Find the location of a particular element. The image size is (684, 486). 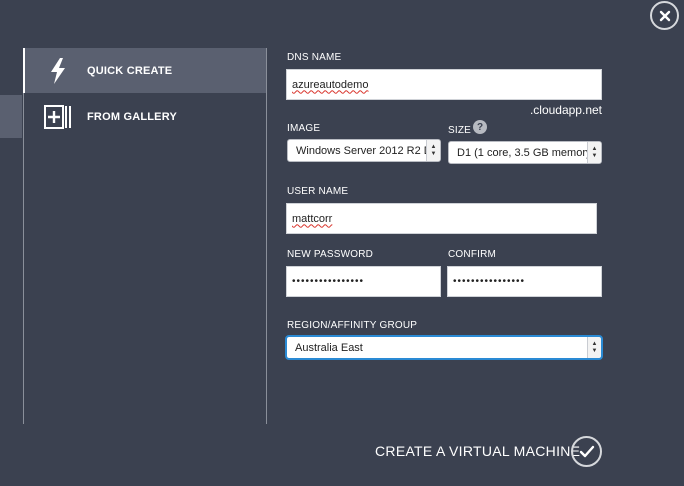

user-name-input: mattcorr is located at coordinates (441, 218).